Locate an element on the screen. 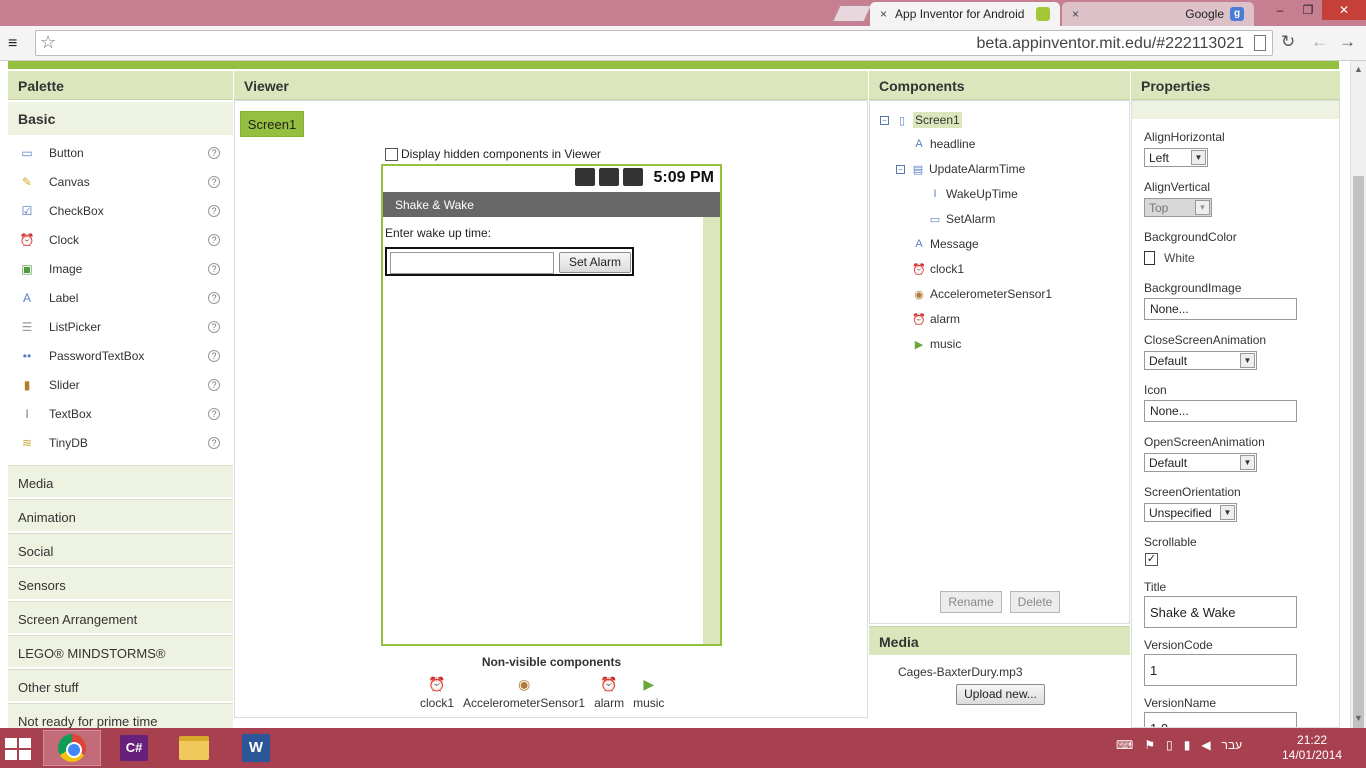  color-swatch is located at coordinates (1149, 258).